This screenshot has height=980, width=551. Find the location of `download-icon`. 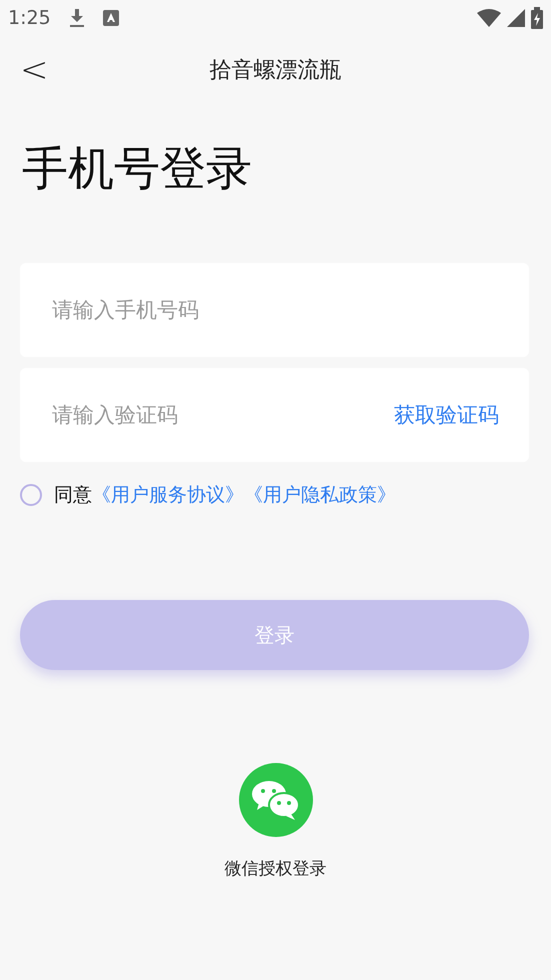

download-icon is located at coordinates (76, 18).